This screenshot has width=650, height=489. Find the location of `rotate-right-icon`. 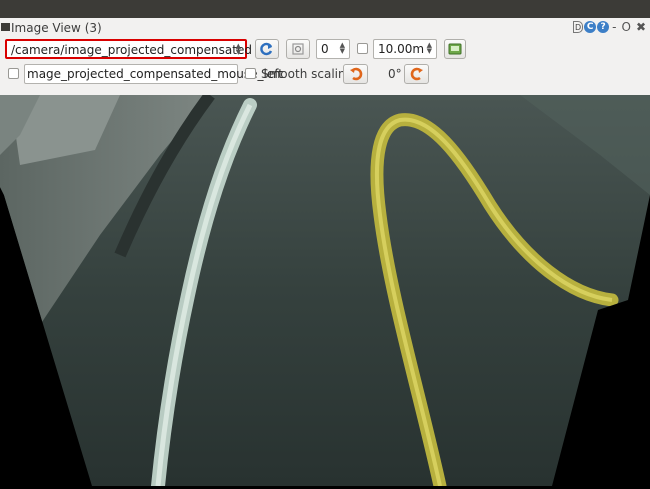

rotate-right-icon is located at coordinates (416, 74).